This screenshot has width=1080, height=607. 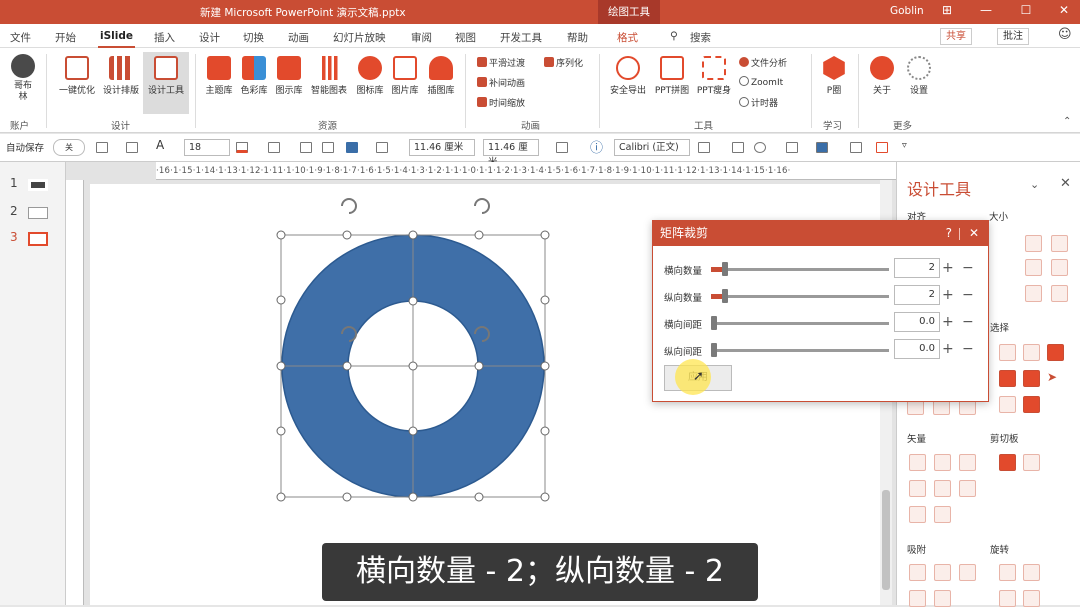 What do you see at coordinates (942, 514) in the screenshot?
I see `pen-vector-icon` at bounding box center [942, 514].